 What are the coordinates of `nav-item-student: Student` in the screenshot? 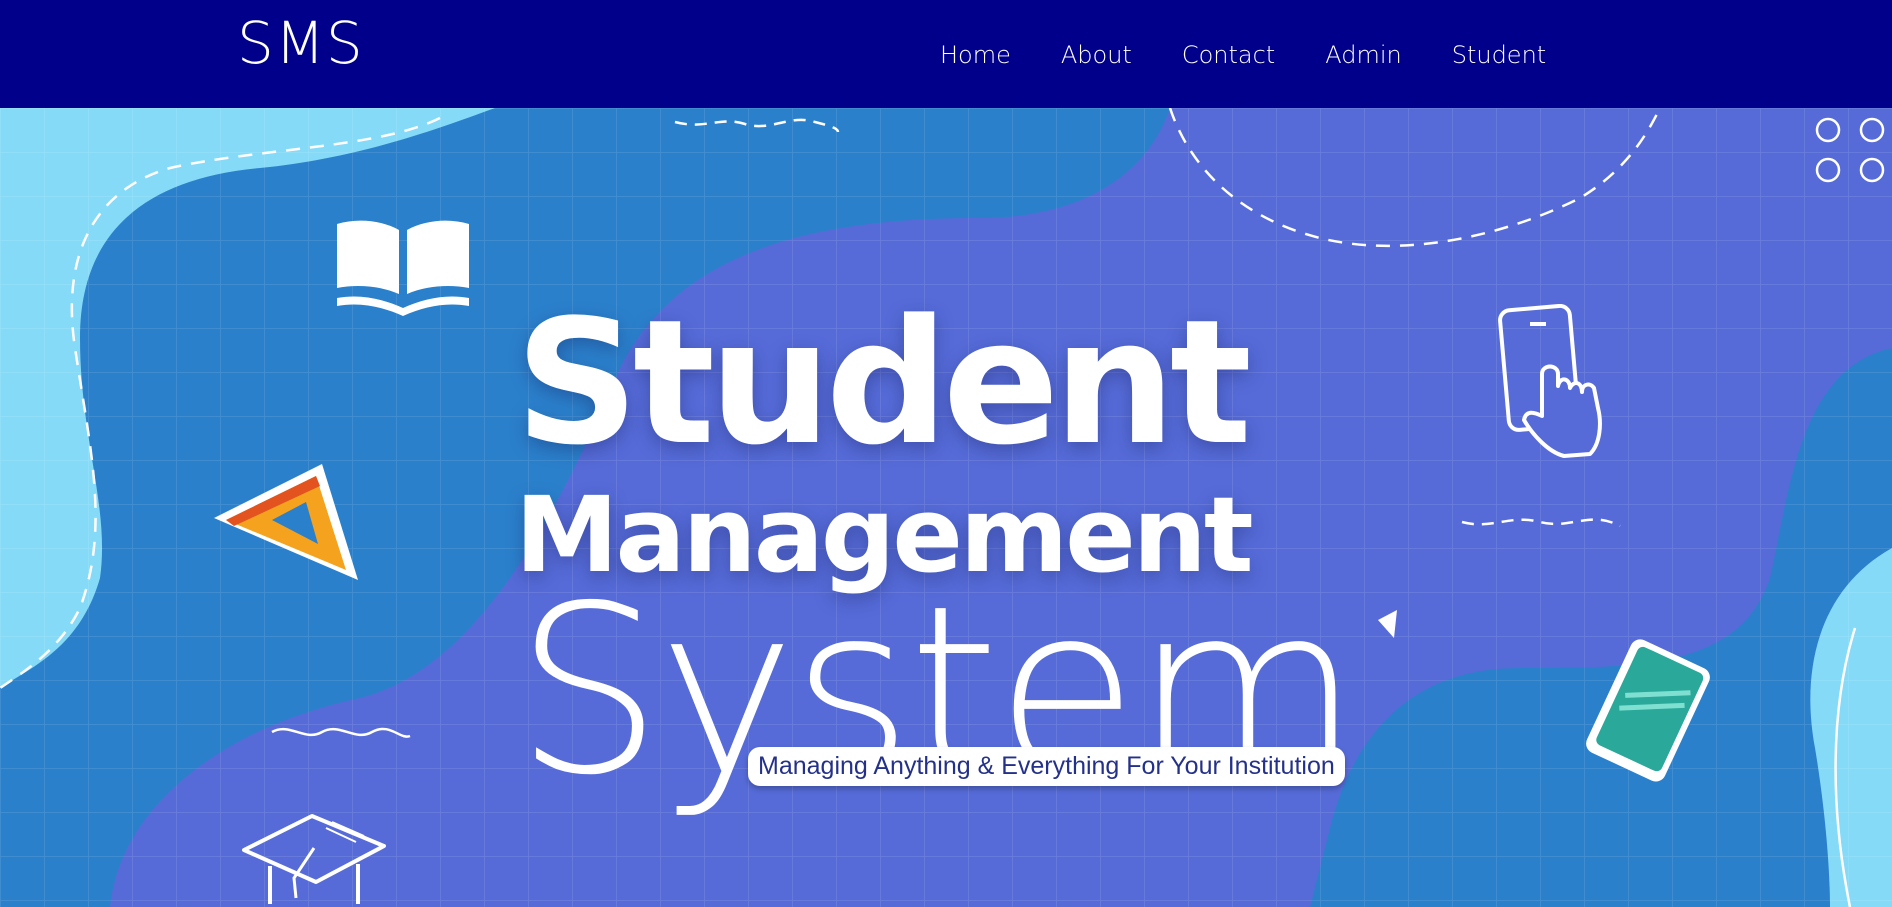 It's located at (1499, 55).